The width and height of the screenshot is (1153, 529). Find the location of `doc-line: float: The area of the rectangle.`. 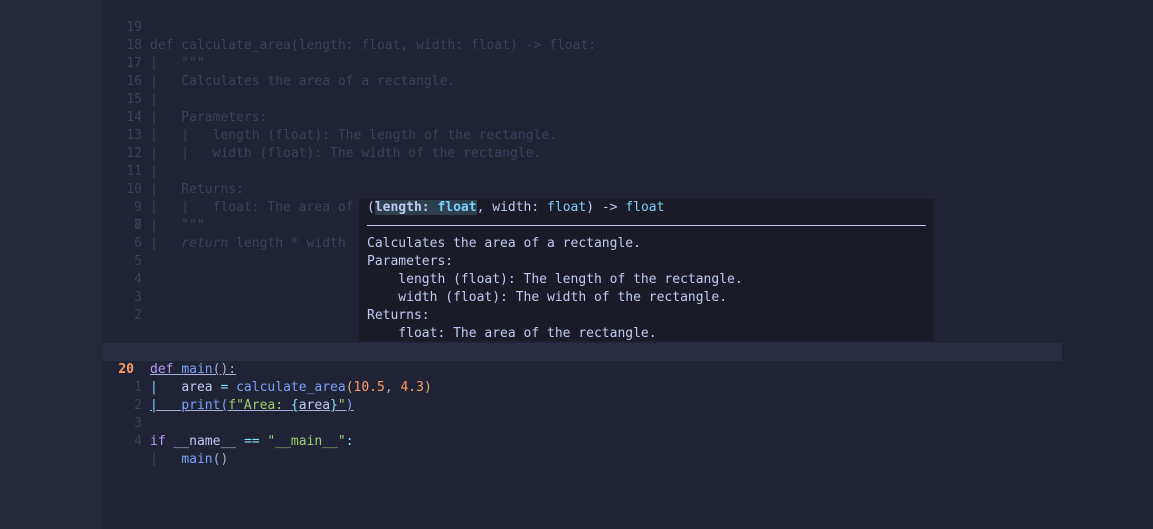

doc-line: float: The area of the rectangle. is located at coordinates (512, 333).